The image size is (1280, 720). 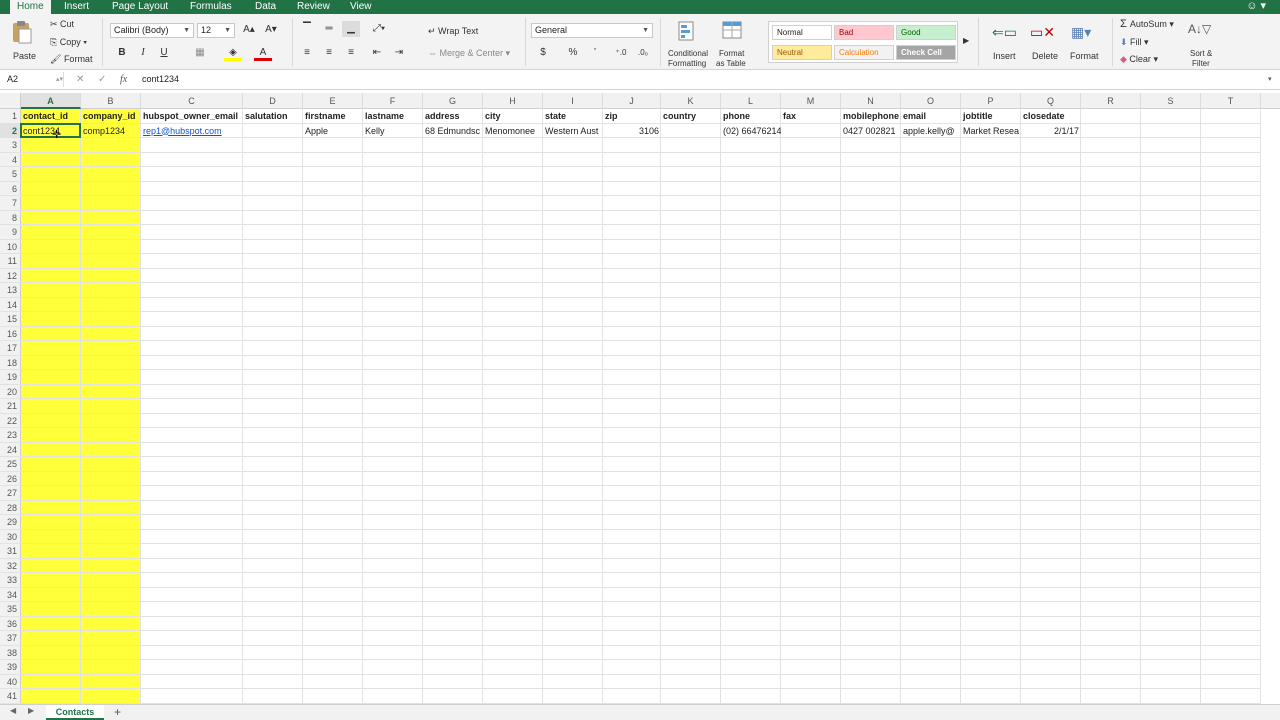 What do you see at coordinates (10, 319) in the screenshot?
I see `row-header-15: 15` at bounding box center [10, 319].